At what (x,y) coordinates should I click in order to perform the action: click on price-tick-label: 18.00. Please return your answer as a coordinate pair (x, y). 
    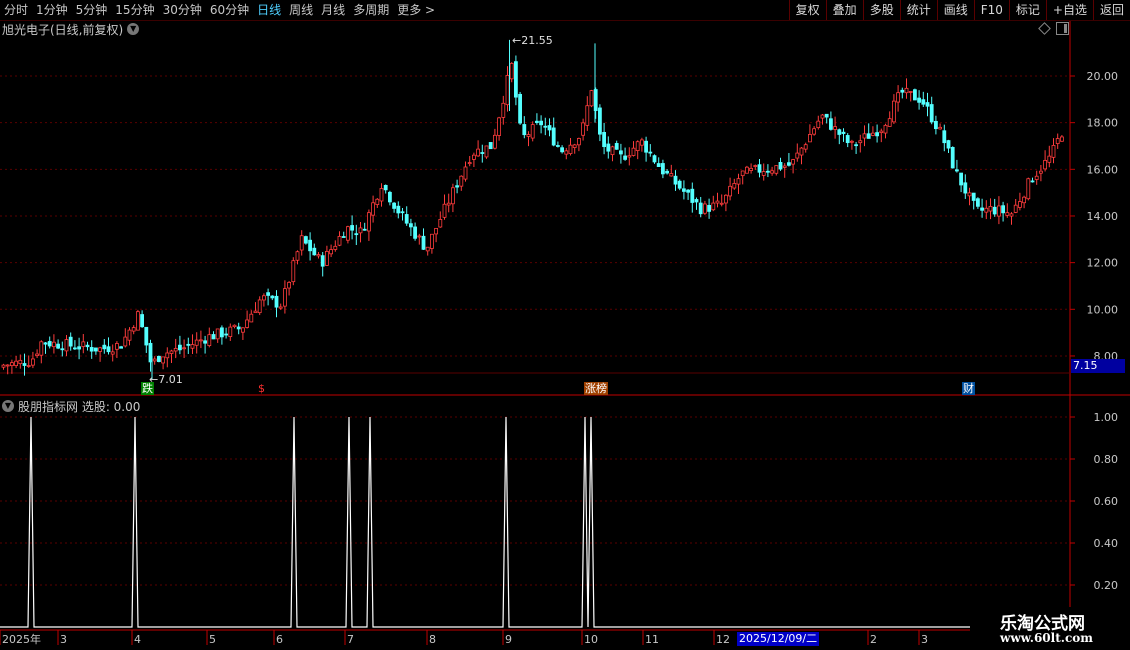
    Looking at the image, I should click on (1103, 123).